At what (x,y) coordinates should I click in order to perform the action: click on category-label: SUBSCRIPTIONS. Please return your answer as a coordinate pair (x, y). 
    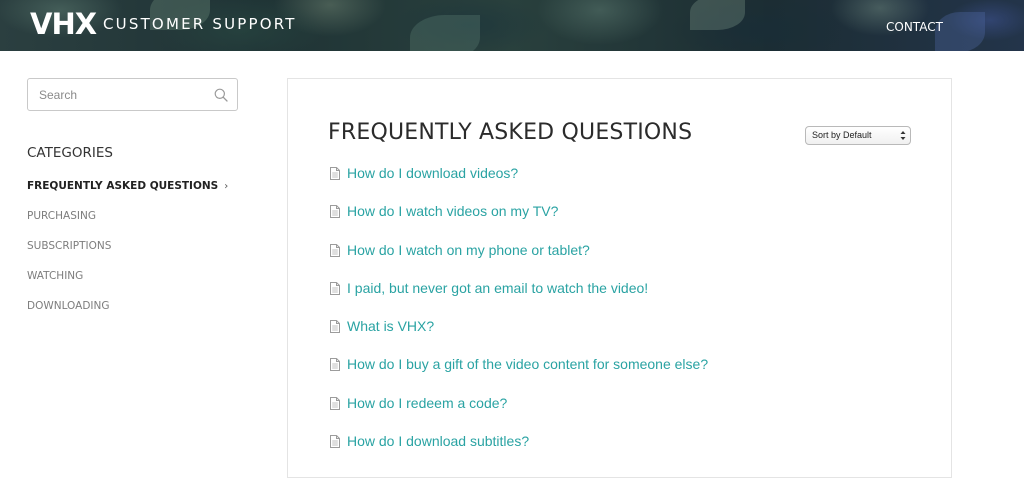
    Looking at the image, I should click on (69, 246).